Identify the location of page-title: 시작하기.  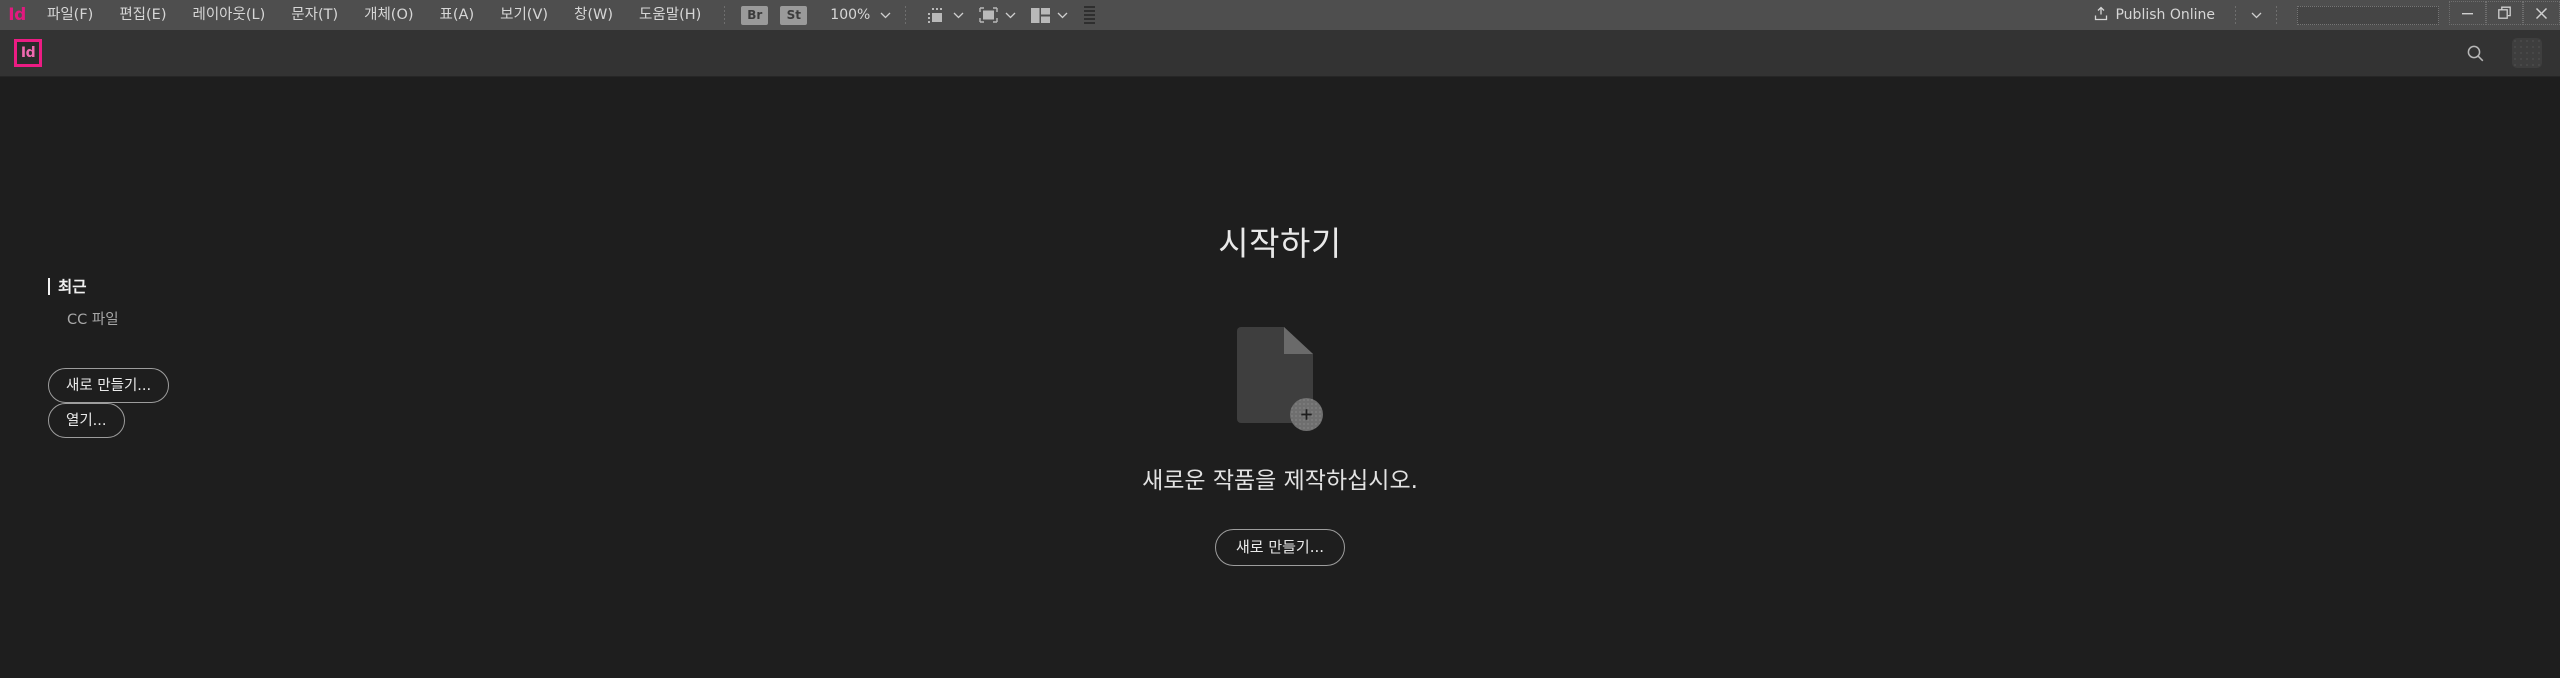
(1280, 243).